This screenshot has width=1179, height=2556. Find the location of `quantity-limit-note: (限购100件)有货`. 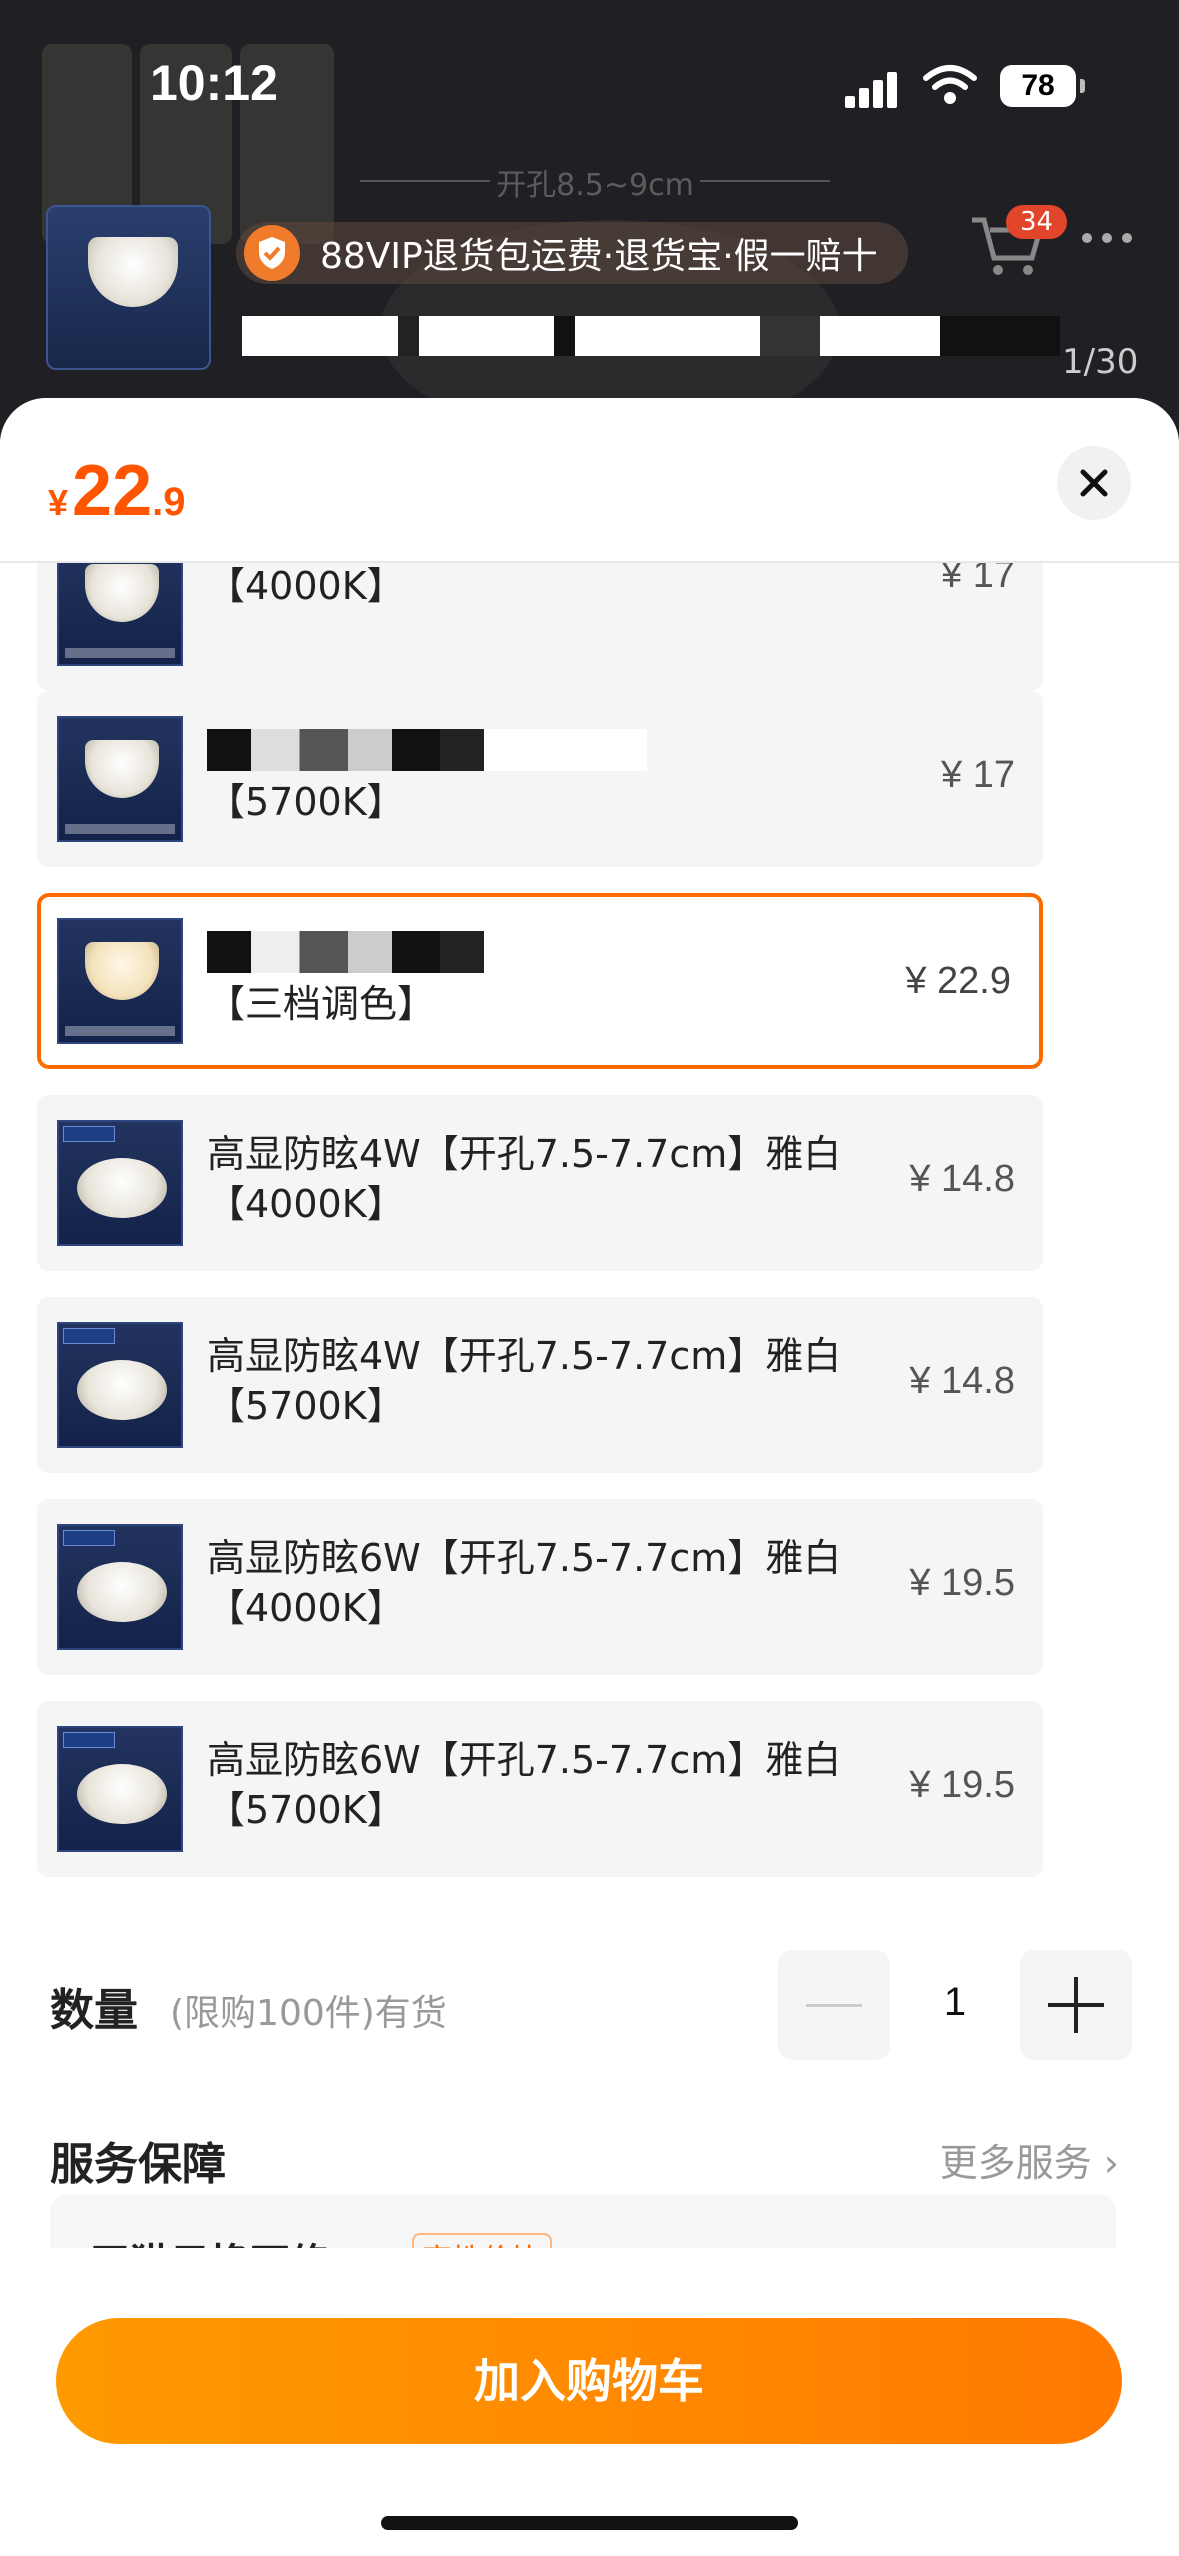

quantity-limit-note: (限购100件)有货 is located at coordinates (308, 2013).